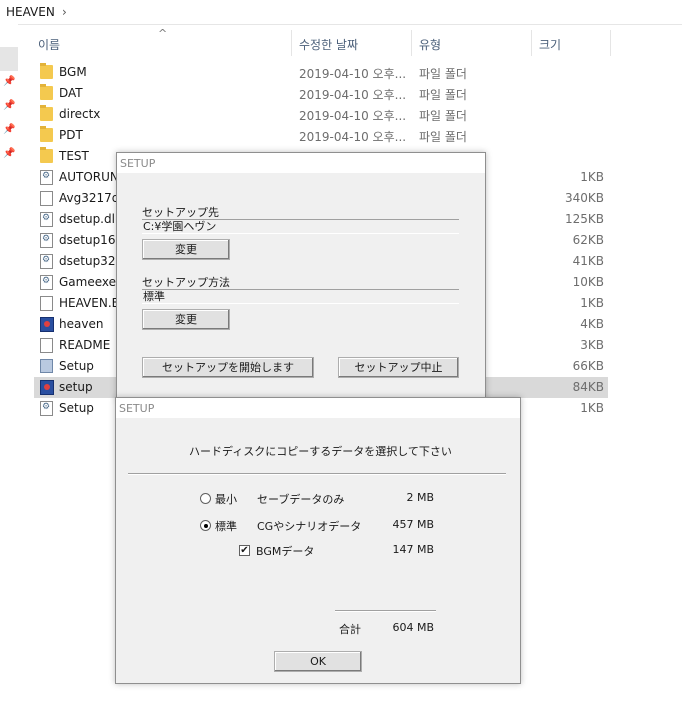  What do you see at coordinates (186, 282) in the screenshot?
I see `method-label: セットアップ方法` at bounding box center [186, 282].